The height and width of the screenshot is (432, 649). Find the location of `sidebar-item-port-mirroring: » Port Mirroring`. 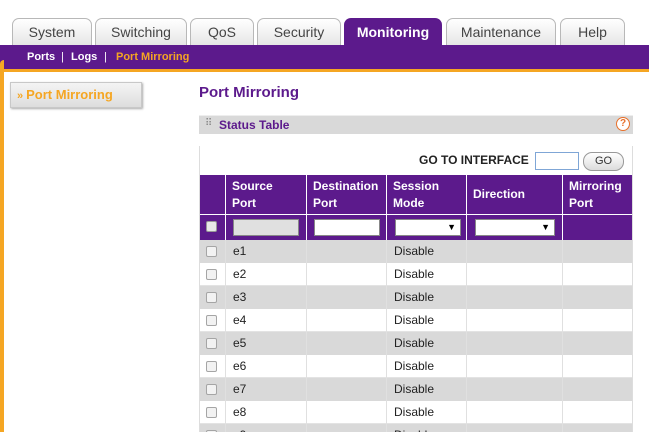

sidebar-item-port-mirroring: » Port Mirroring is located at coordinates (76, 95).